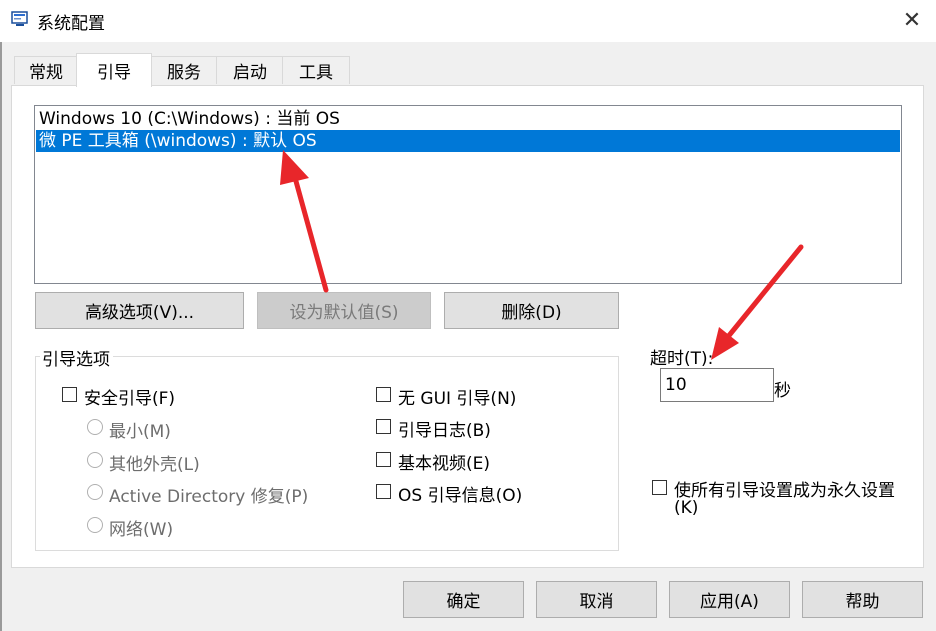 Image resolution: width=936 pixels, height=631 pixels. I want to click on tab-label: 启动, so click(250, 73).